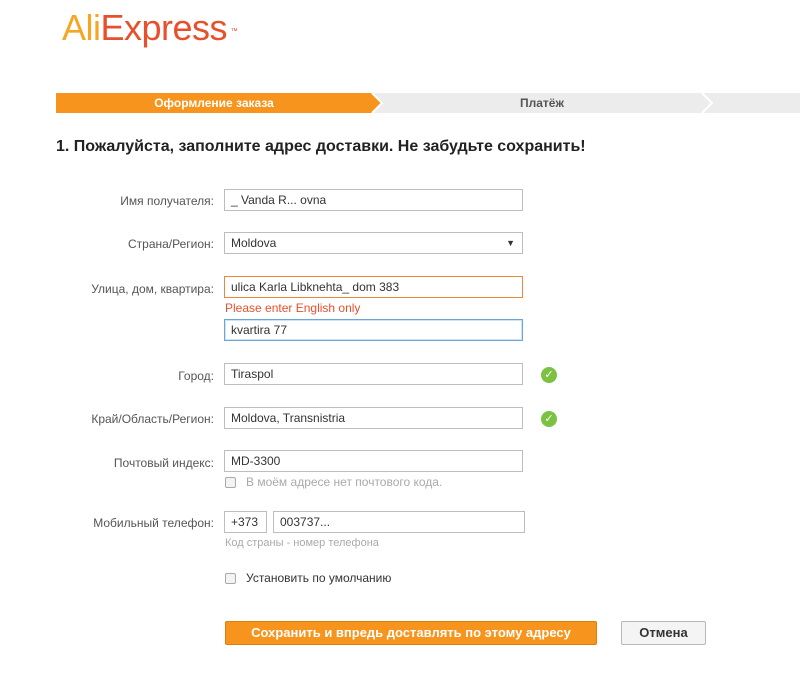 This screenshot has height=679, width=800. Describe the element at coordinates (373, 461) in the screenshot. I see `zip-input: MD-3300` at that location.